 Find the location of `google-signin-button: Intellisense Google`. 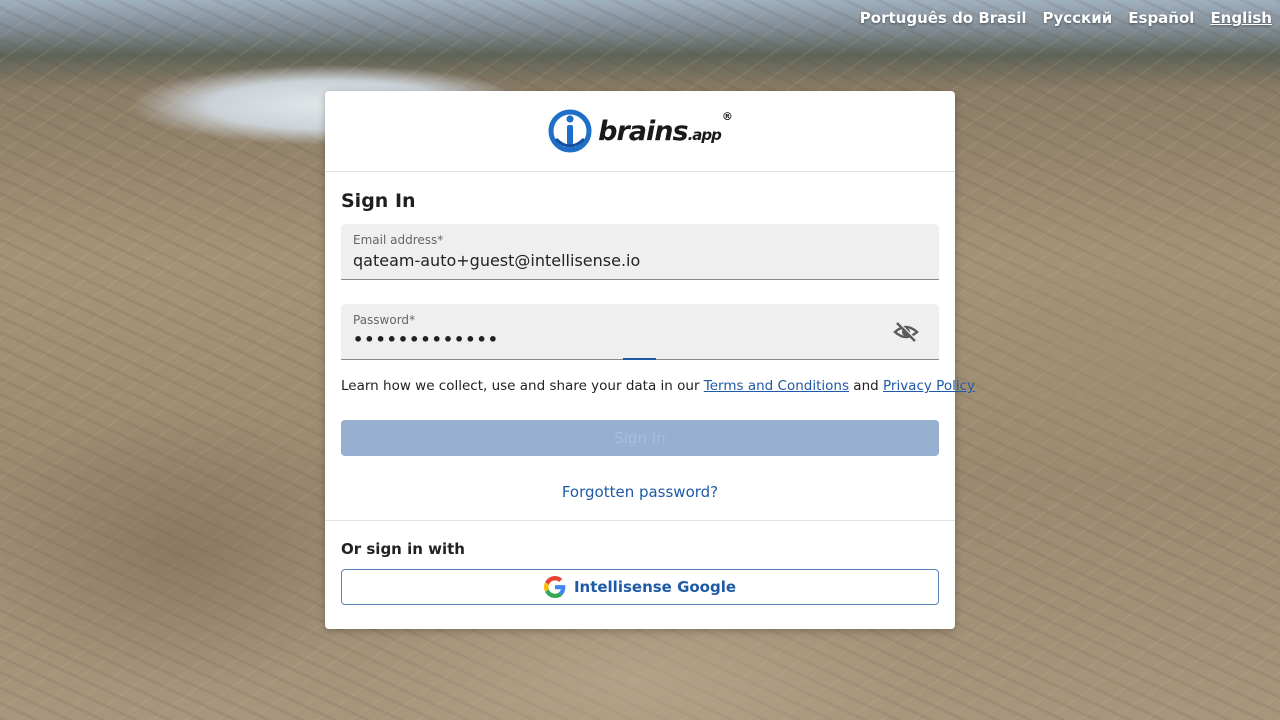

google-signin-button: Intellisense Google is located at coordinates (640, 587).